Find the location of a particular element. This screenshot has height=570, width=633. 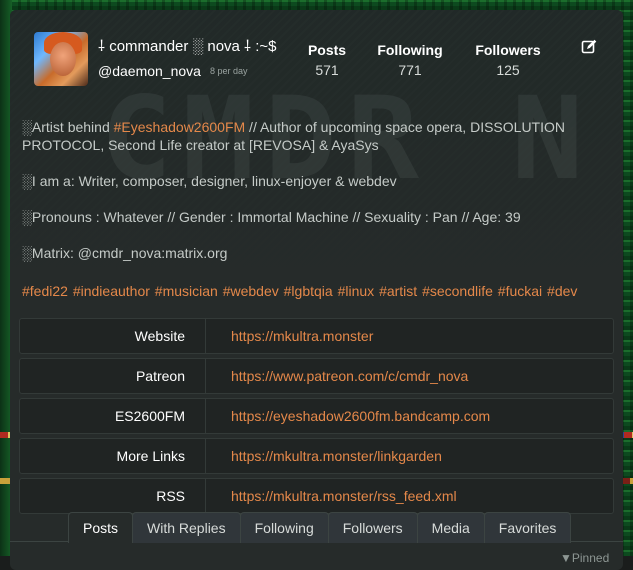

hashtag-link: #fuckai is located at coordinates (520, 291).